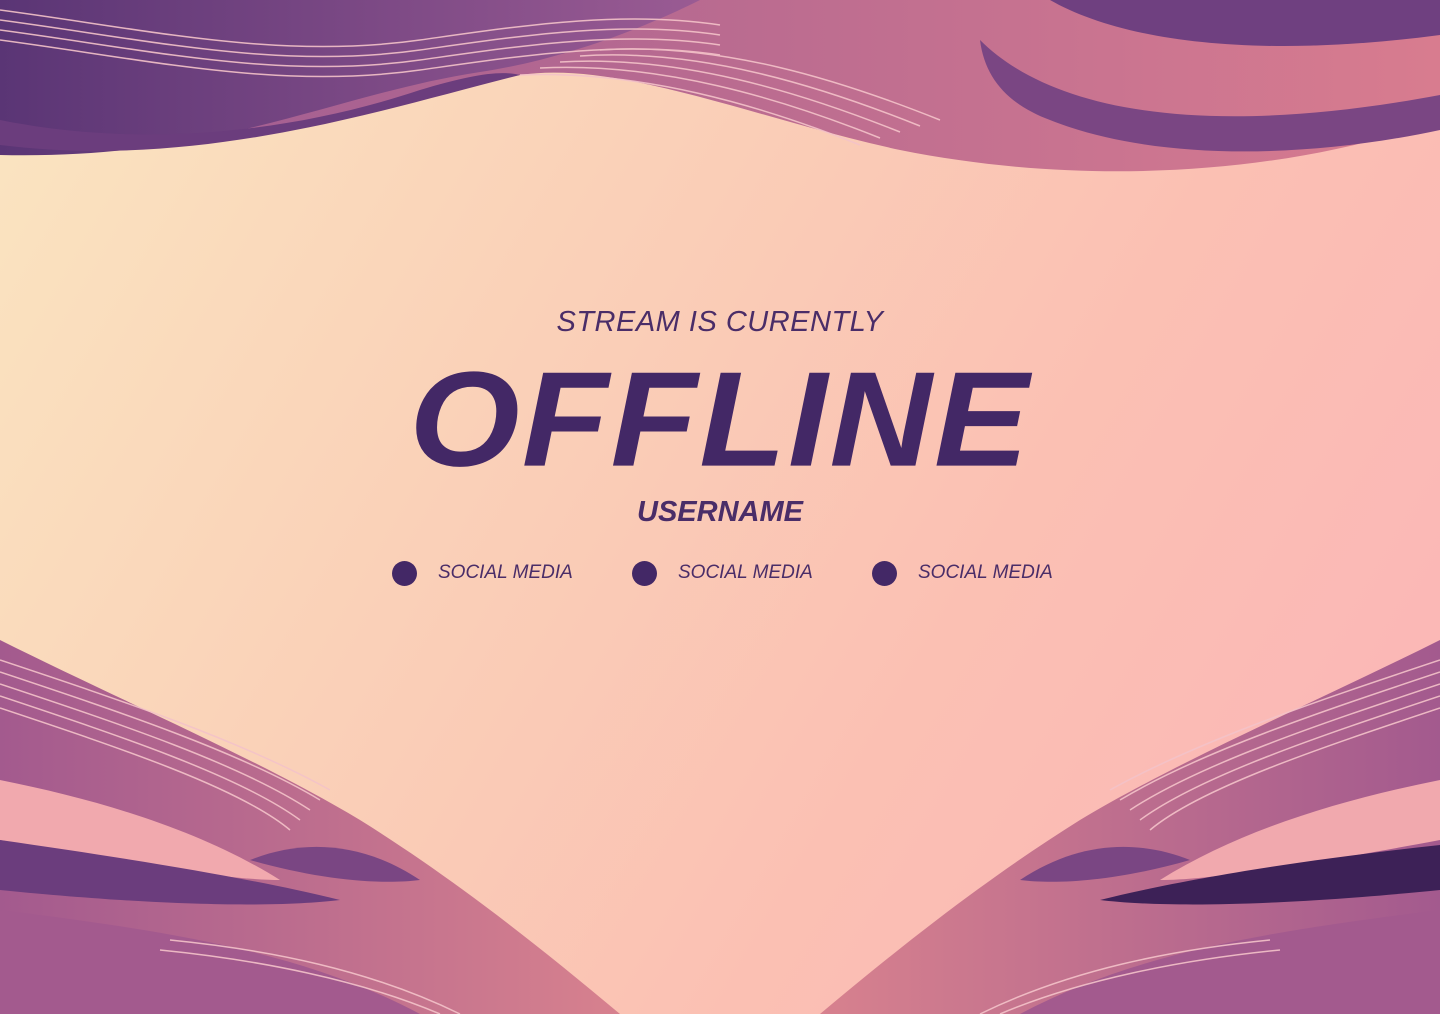 This screenshot has width=1440, height=1014. What do you see at coordinates (720, 512) in the screenshot?
I see `username-label: USERNAME` at bounding box center [720, 512].